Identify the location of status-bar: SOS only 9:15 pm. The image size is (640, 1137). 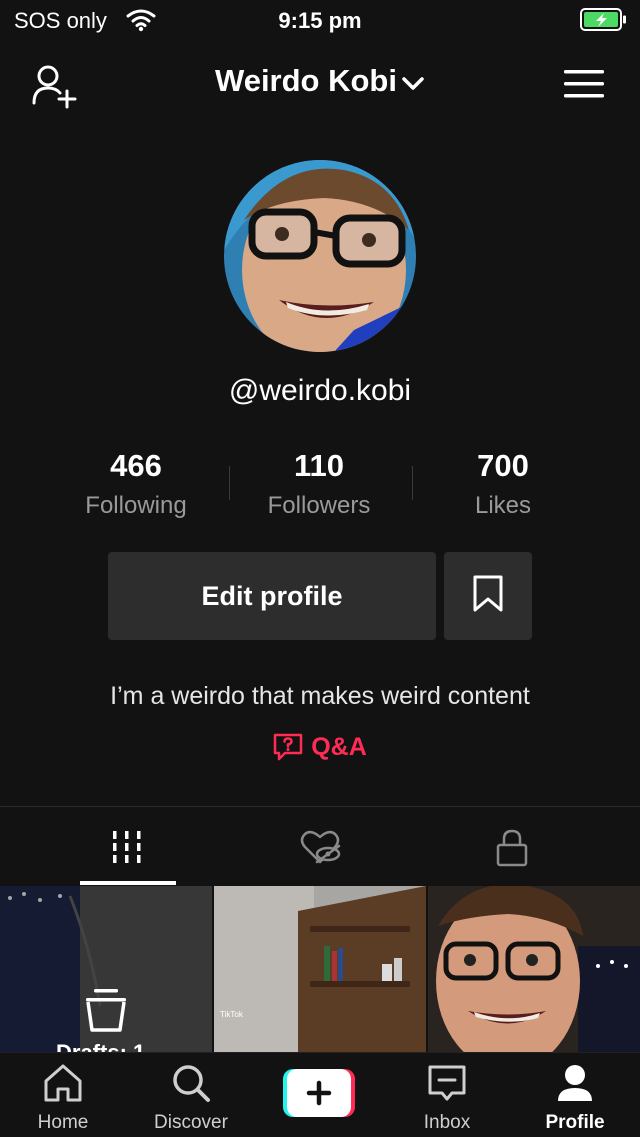
(320, 20).